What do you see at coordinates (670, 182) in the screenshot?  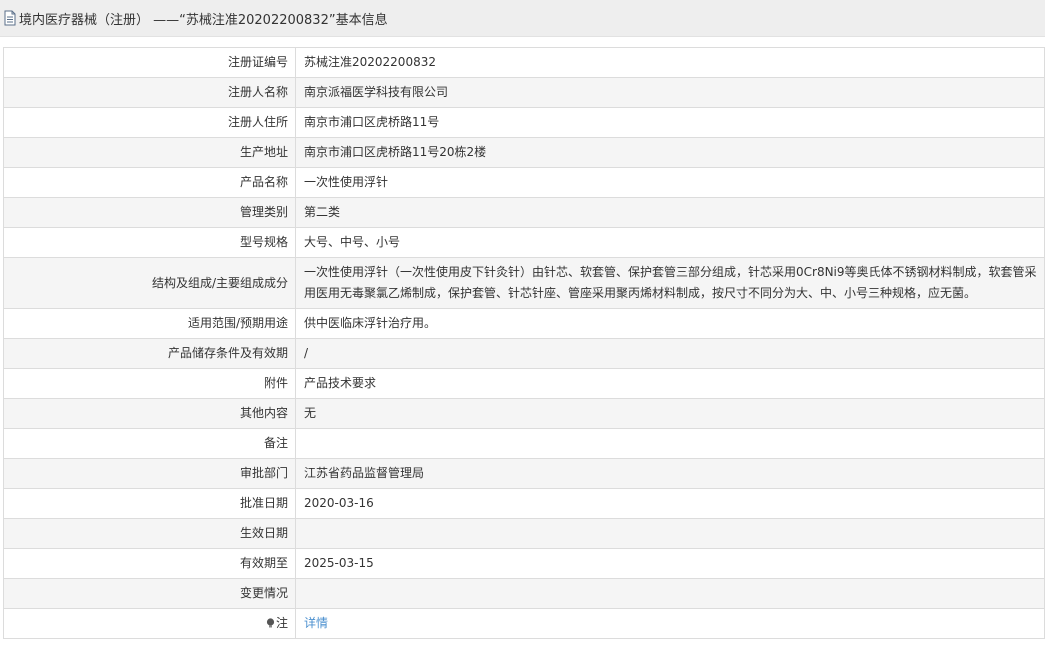 I see `row-value-product-name: 一次性使用浮针` at bounding box center [670, 182].